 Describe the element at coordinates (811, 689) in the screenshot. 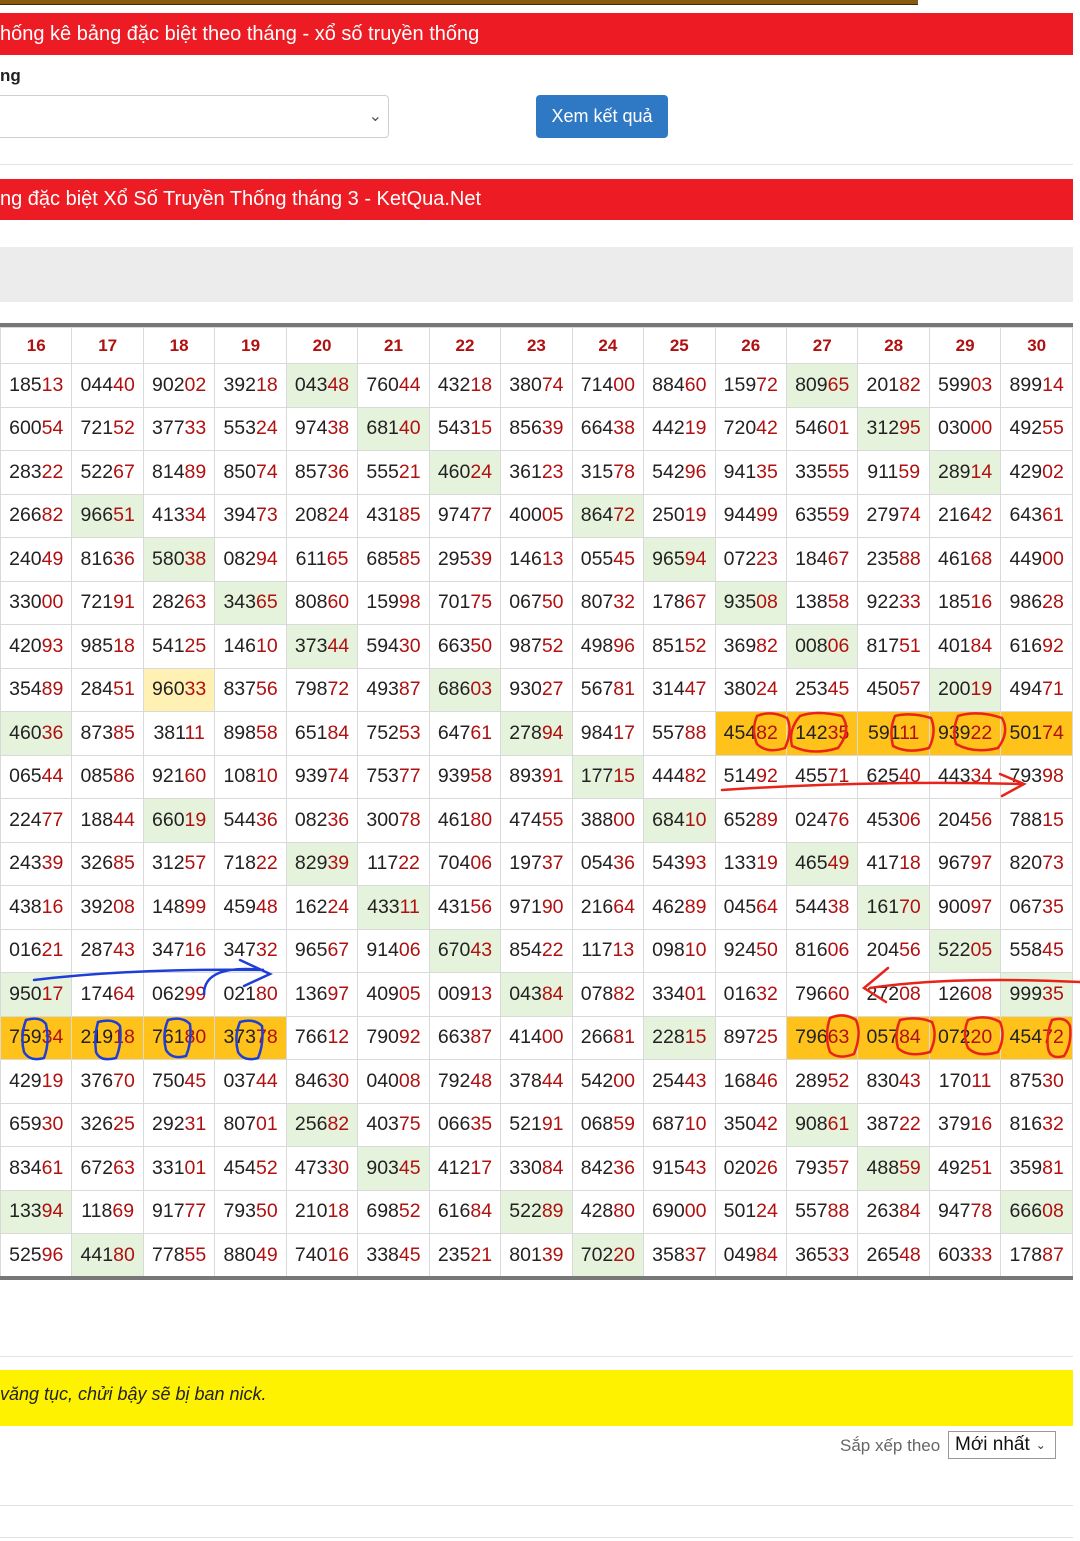

I see `result-lead-digits: 253` at that location.